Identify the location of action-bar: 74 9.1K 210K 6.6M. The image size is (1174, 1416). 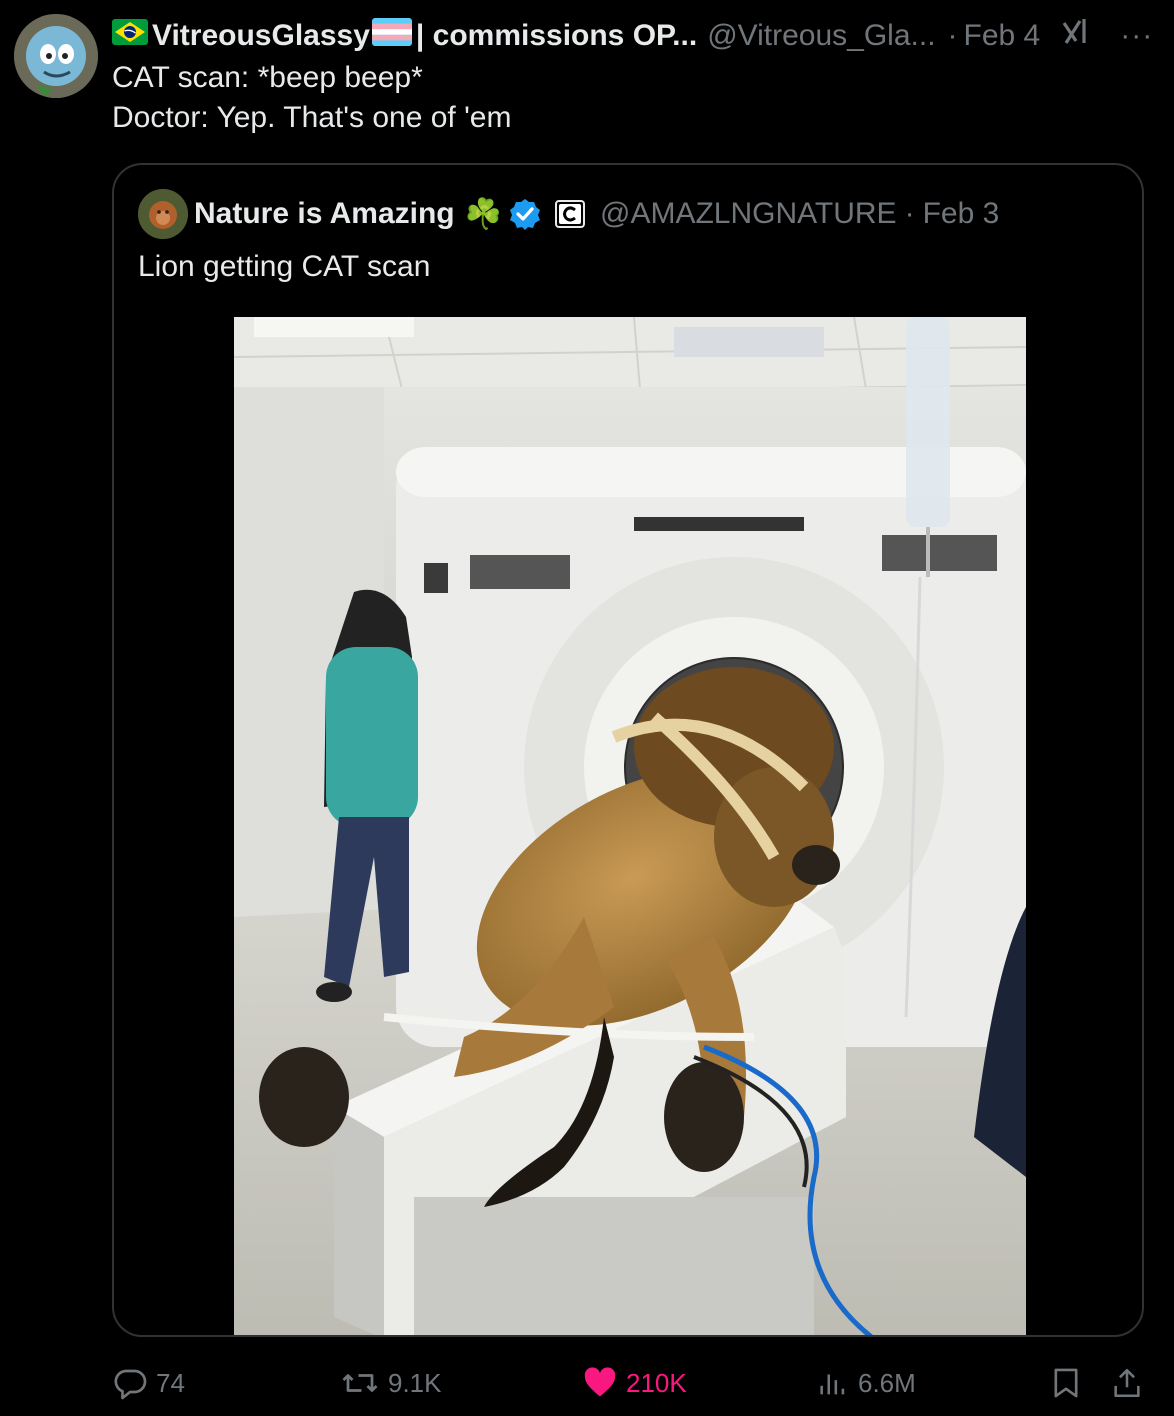
(632, 1383).